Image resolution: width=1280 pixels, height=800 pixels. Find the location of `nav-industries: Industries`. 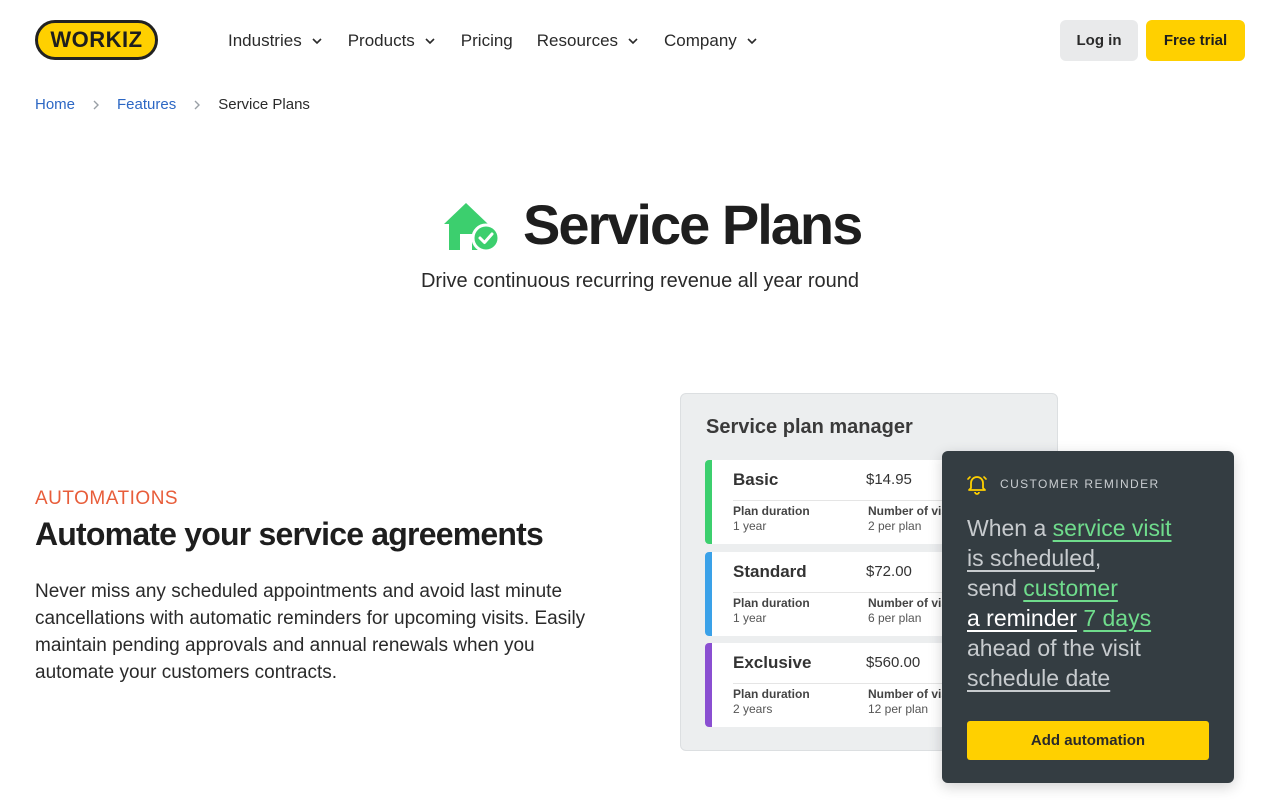

nav-industries: Industries is located at coordinates (276, 41).